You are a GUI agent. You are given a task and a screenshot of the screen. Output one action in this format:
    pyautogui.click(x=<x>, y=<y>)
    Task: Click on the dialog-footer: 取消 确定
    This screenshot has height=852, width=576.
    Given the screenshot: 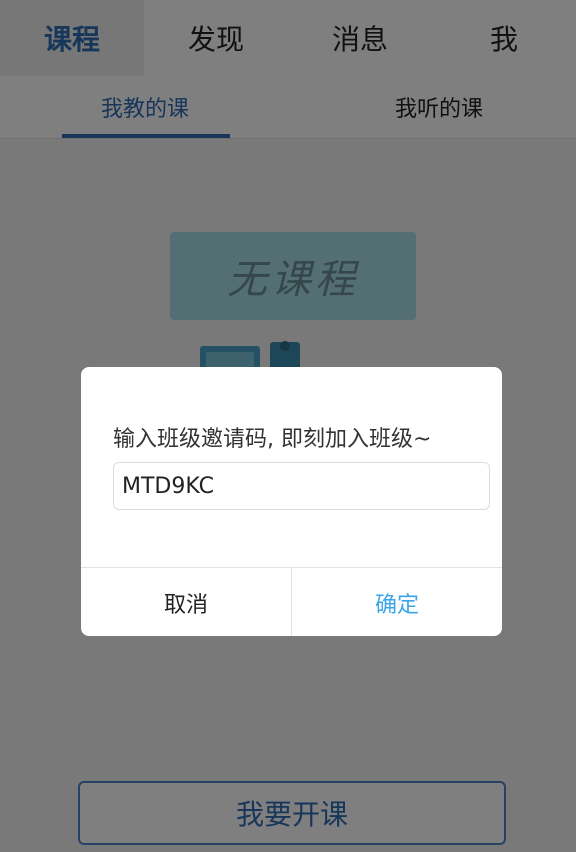 What is the action you would take?
    pyautogui.click(x=291, y=601)
    